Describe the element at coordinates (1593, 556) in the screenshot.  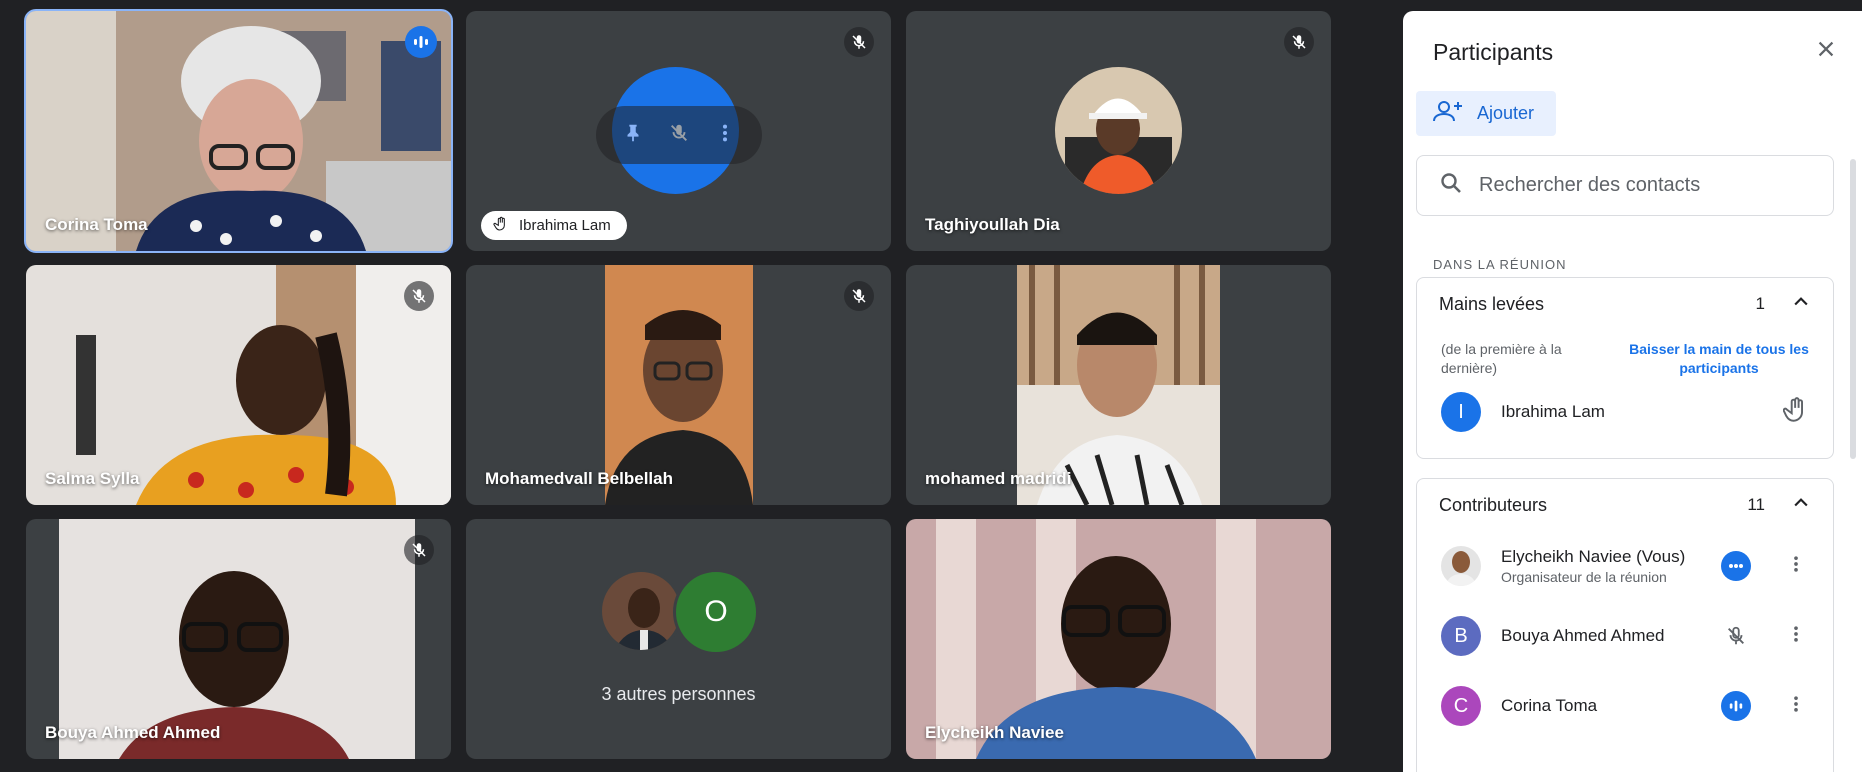
I see `participant-name: Elycheikh Naviee (Vous)` at that location.